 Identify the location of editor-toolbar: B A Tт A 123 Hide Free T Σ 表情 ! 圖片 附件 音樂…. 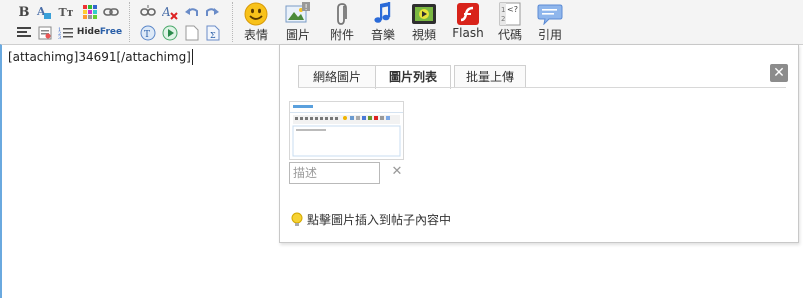
(401, 22).